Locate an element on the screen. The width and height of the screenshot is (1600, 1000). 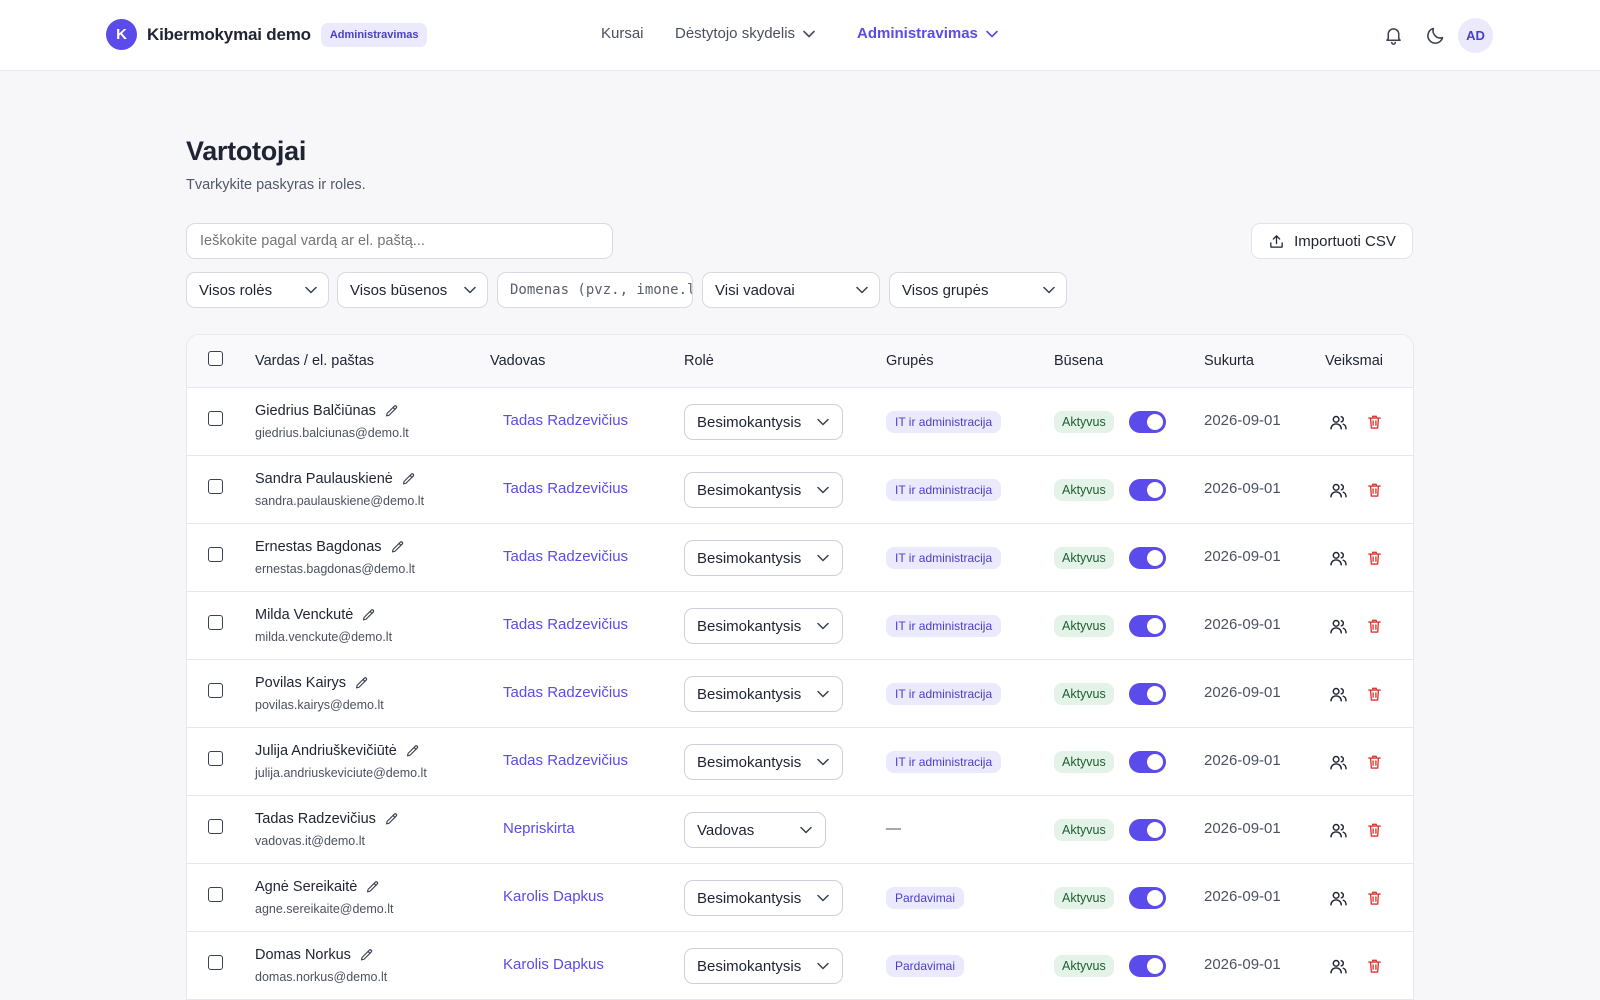
search-input is located at coordinates (399, 241).